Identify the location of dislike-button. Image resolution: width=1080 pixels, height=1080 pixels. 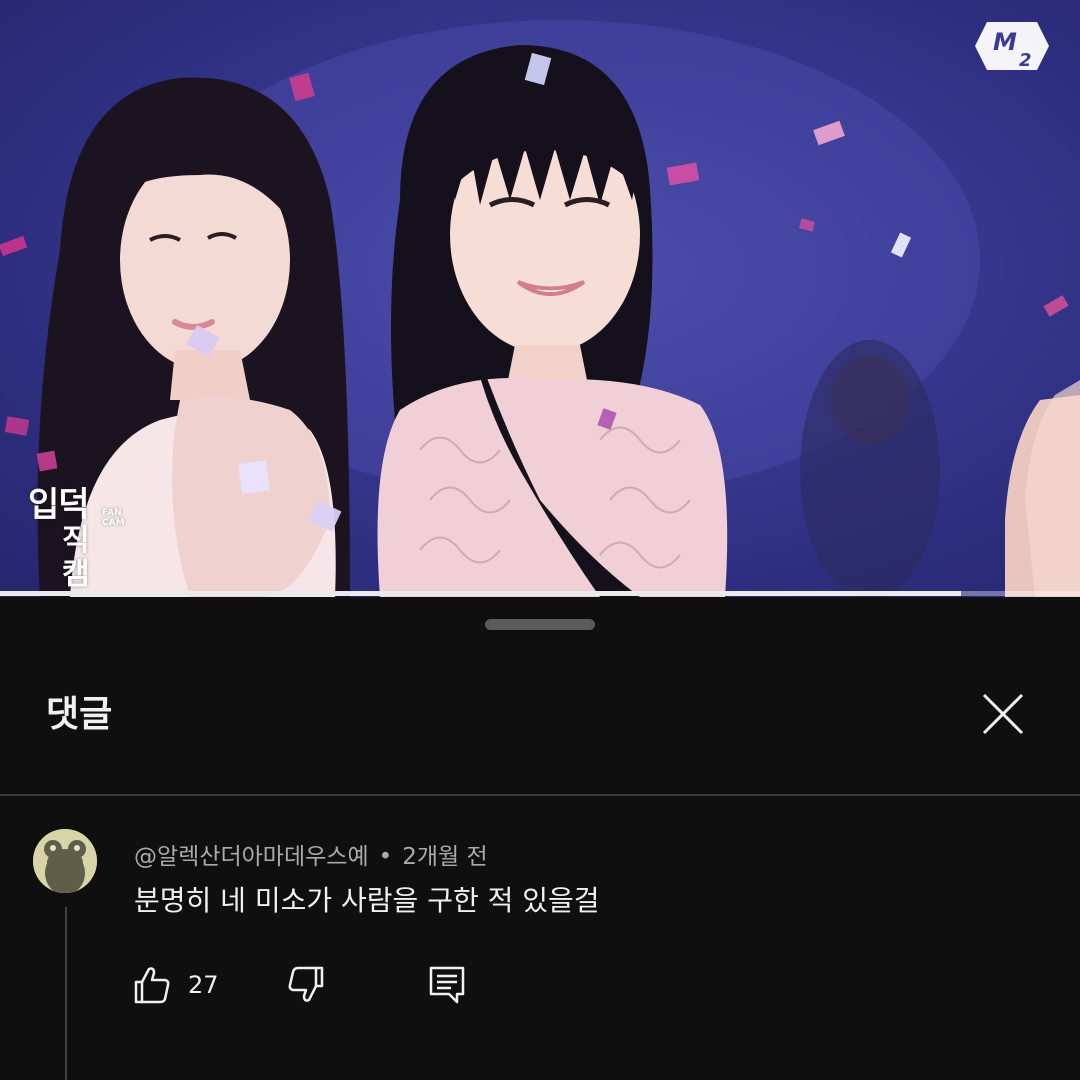
(307, 985).